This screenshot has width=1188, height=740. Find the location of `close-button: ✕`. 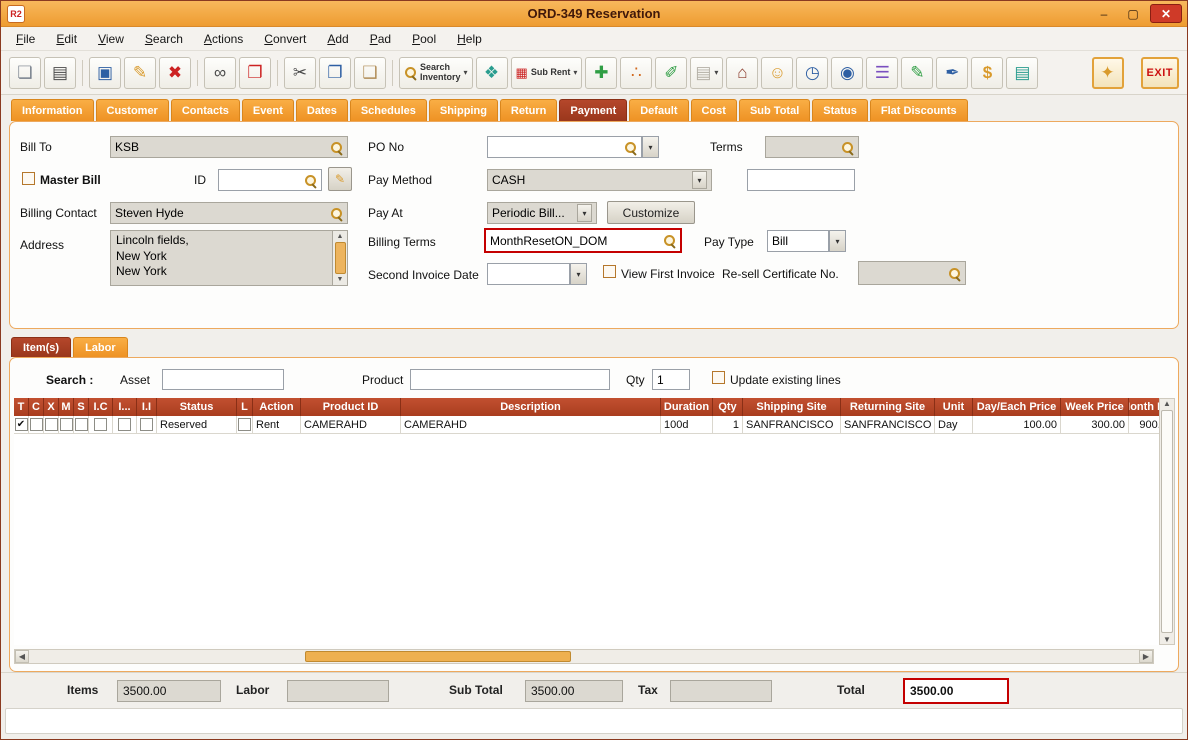

close-button: ✕ is located at coordinates (1166, 13).